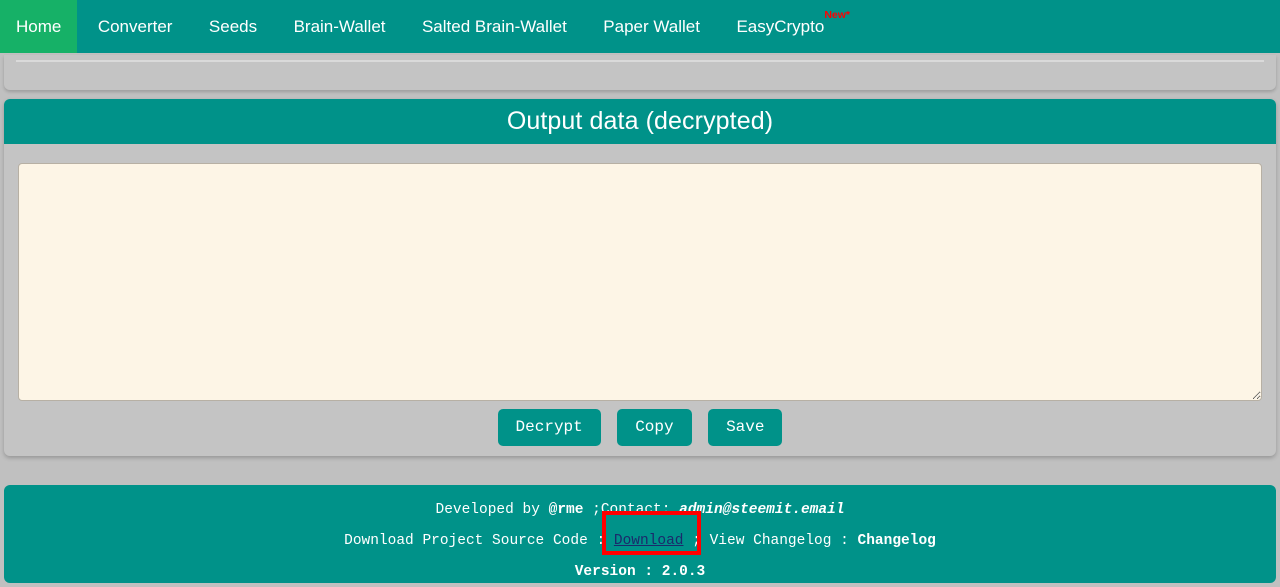 The height and width of the screenshot is (587, 1280). I want to click on nav-item-label: Salted Brain-Wallet, so click(494, 26).